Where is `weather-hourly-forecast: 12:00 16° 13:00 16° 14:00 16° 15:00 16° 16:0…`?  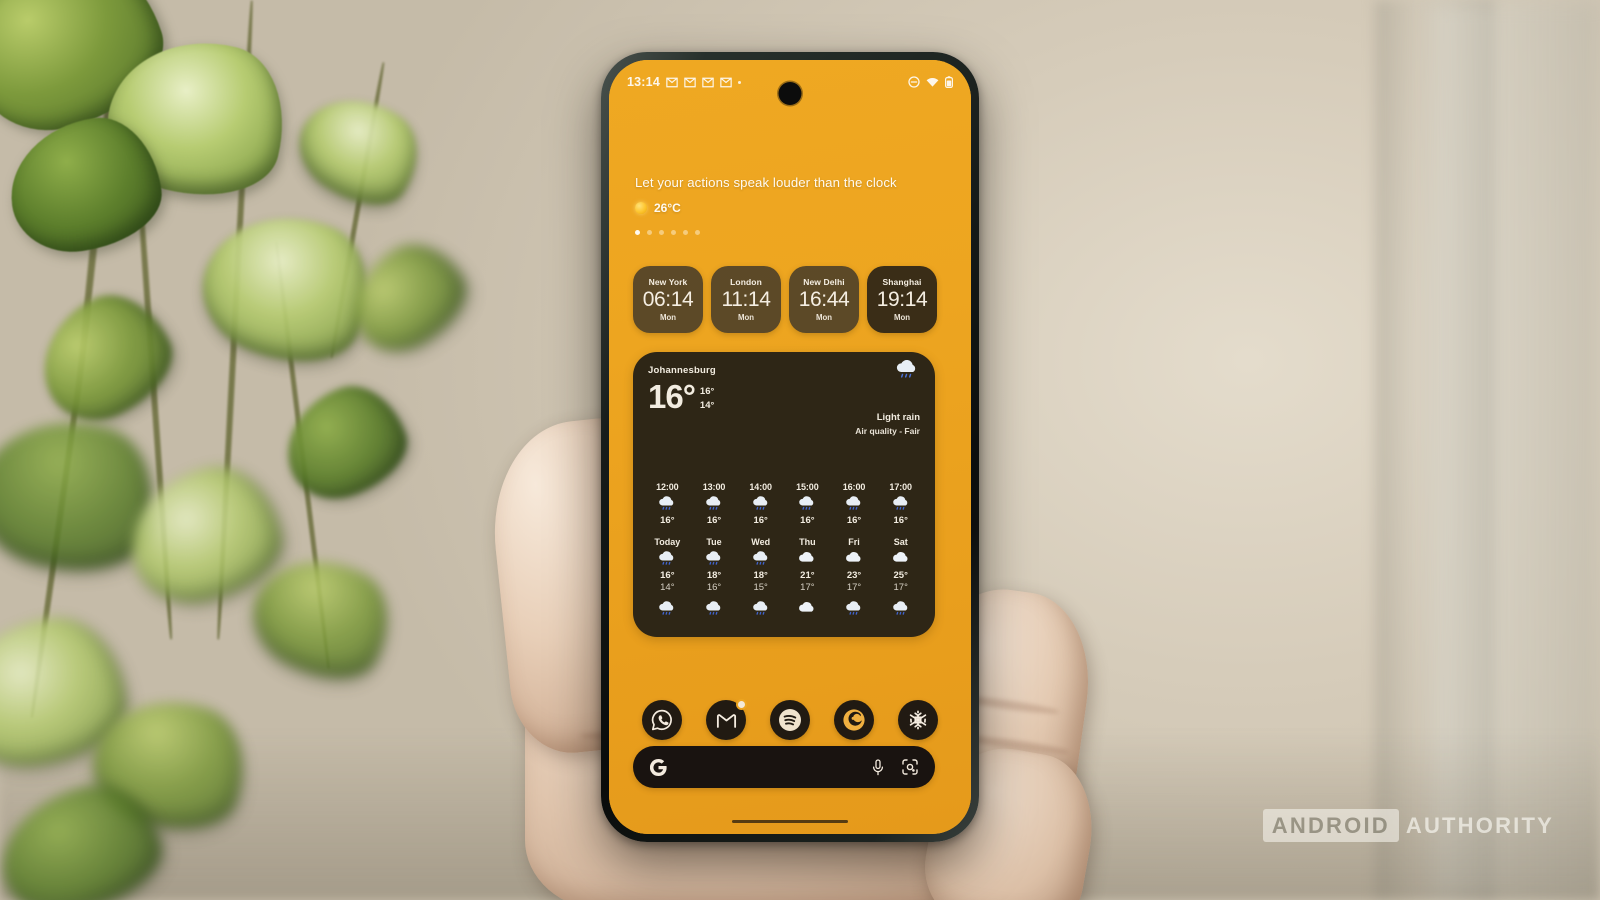 weather-hourly-forecast: 12:00 16° 13:00 16° 14:00 16° 15:00 16° 16:0… is located at coordinates (784, 504).